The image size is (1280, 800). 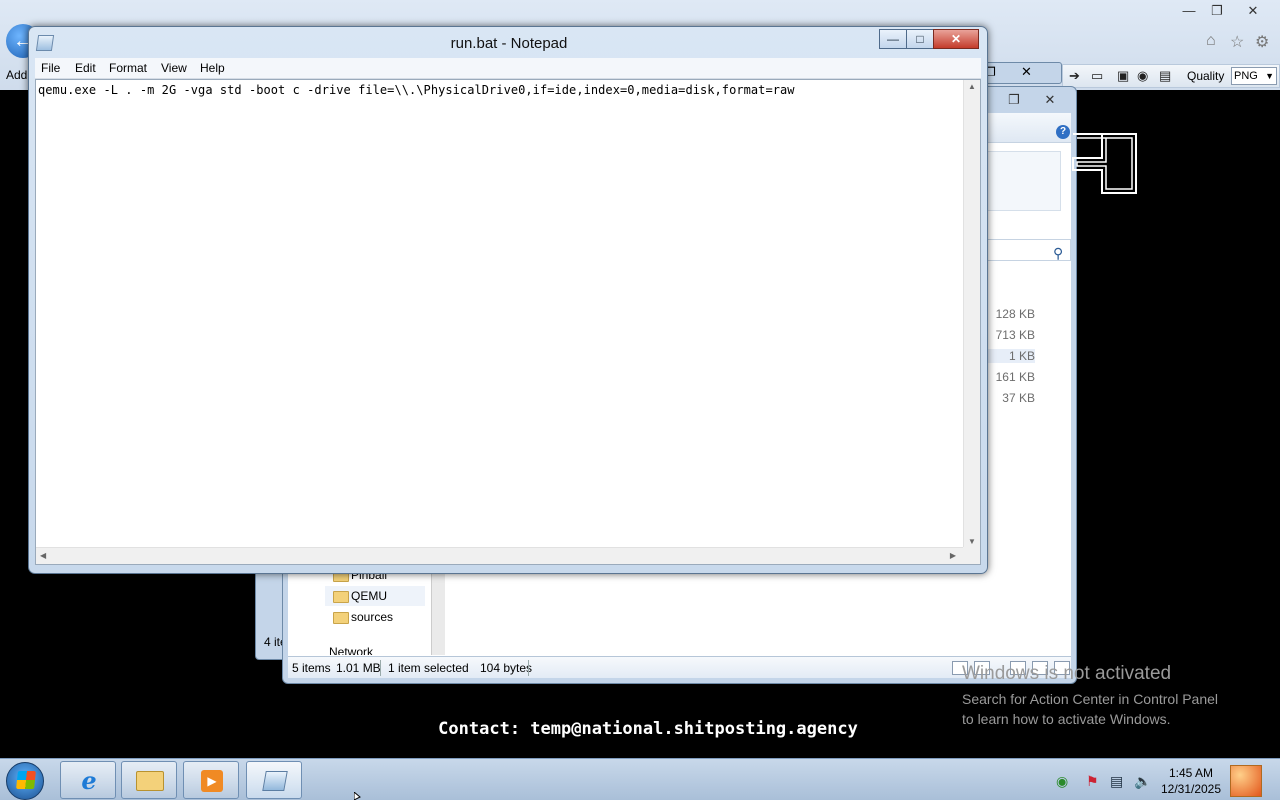 What do you see at coordinates (508, 68) in the screenshot?
I see `menu-bar: File Edit Format View Help` at bounding box center [508, 68].